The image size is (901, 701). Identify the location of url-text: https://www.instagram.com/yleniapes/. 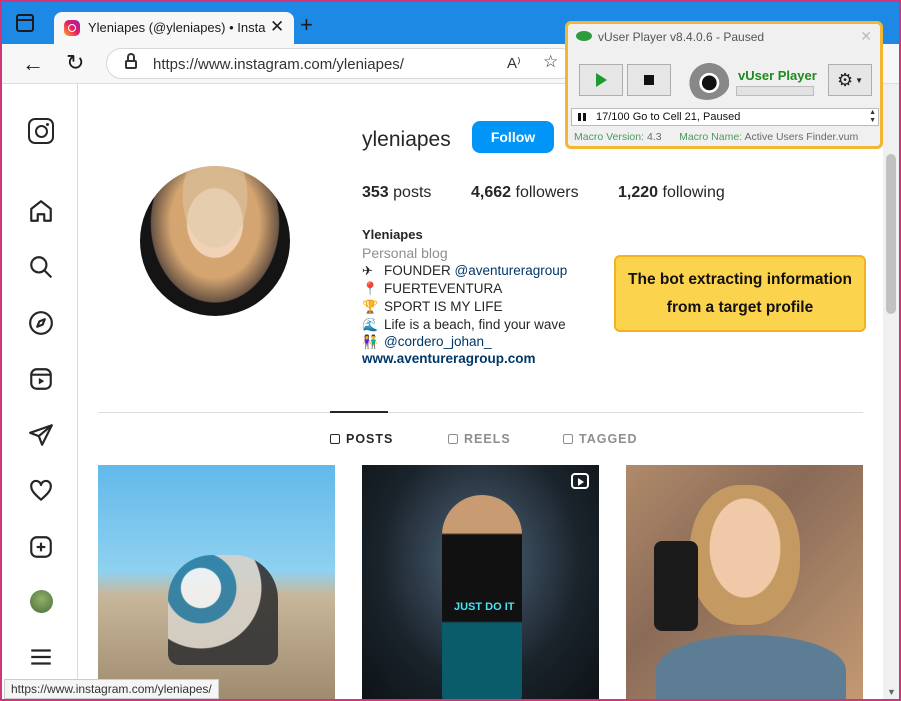
(278, 64).